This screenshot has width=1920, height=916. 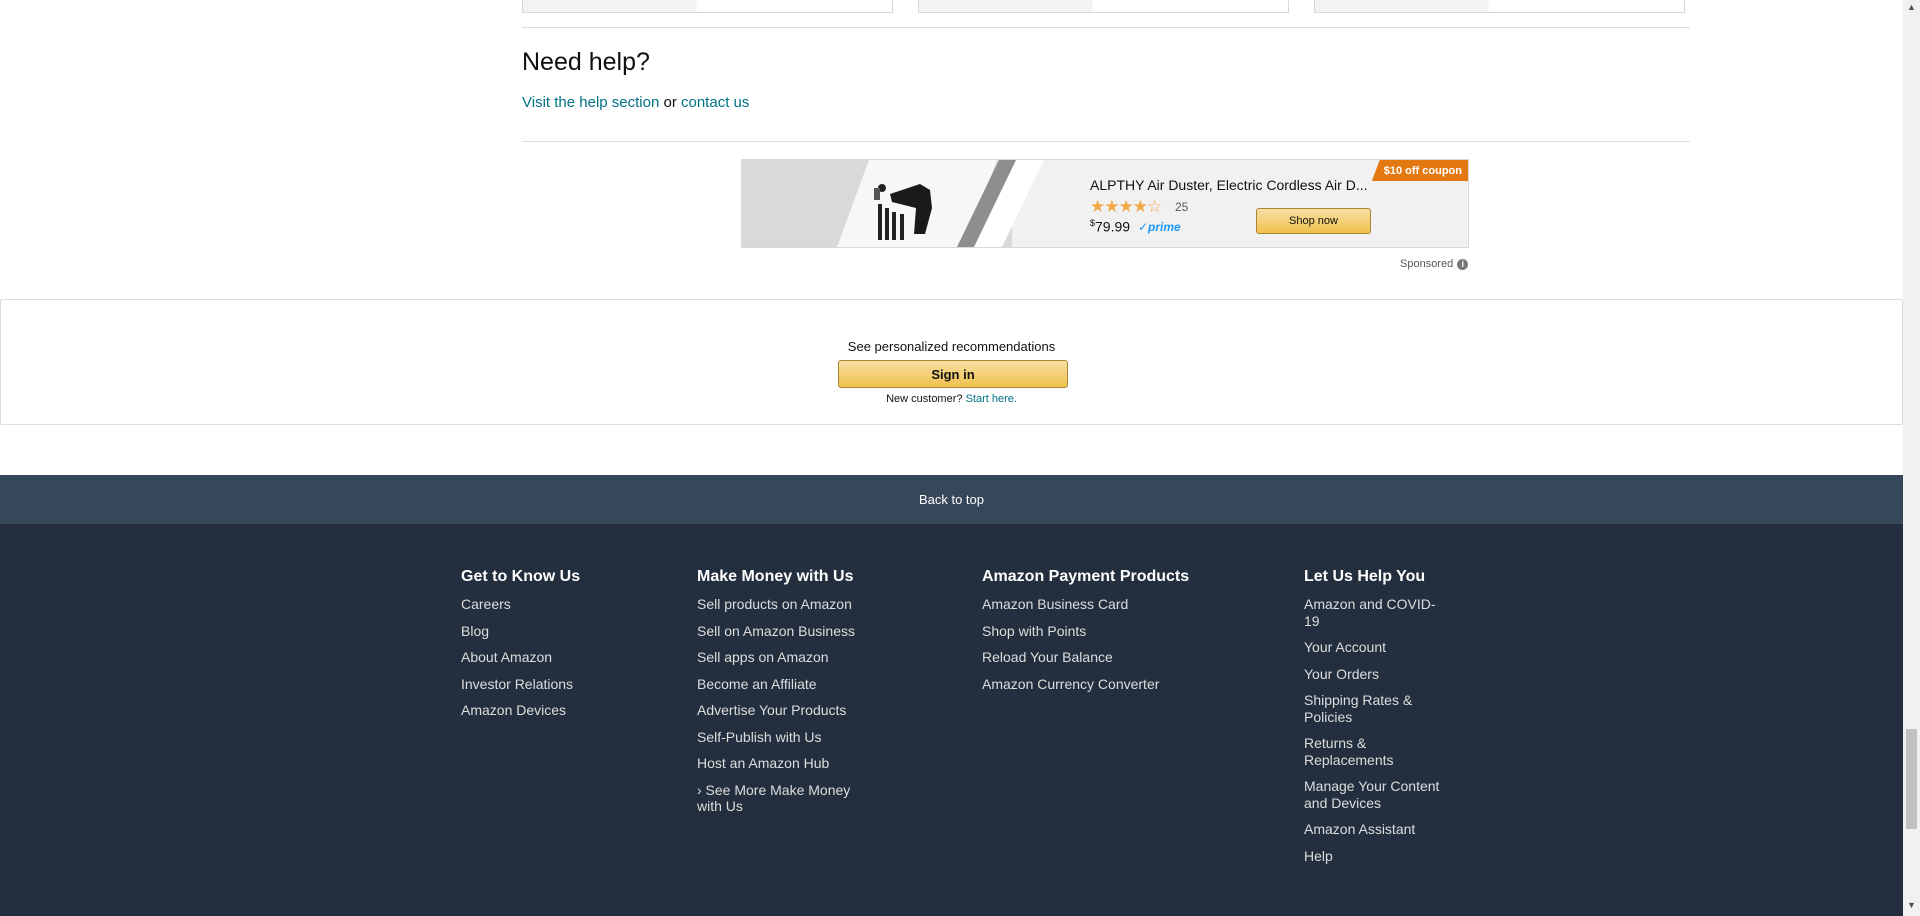 I want to click on footer-link: Investor Relations, so click(x=561, y=684).